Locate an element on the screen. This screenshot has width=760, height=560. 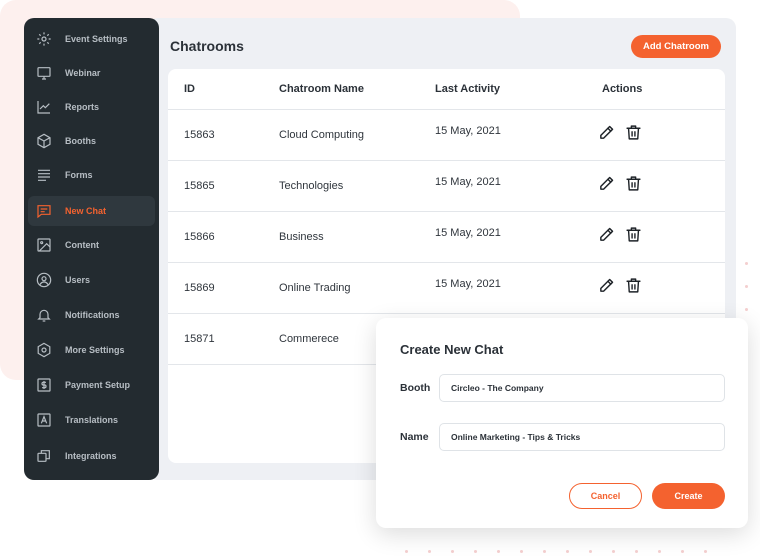
table-row: 15869 Online Trading 15 May, 2021 is located at coordinates (446, 288).